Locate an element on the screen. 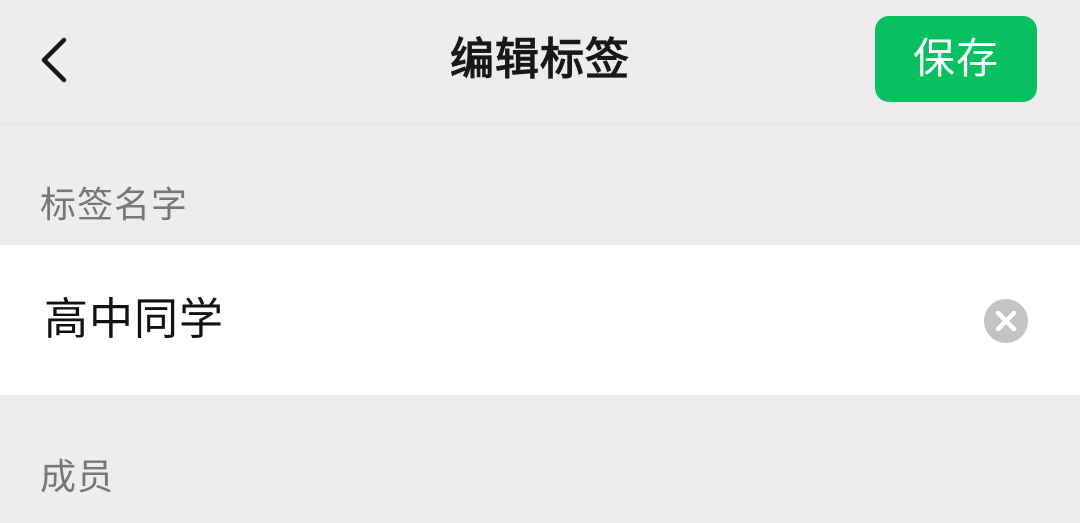 The image size is (1080, 523). save-button: 保存 is located at coordinates (956, 59).